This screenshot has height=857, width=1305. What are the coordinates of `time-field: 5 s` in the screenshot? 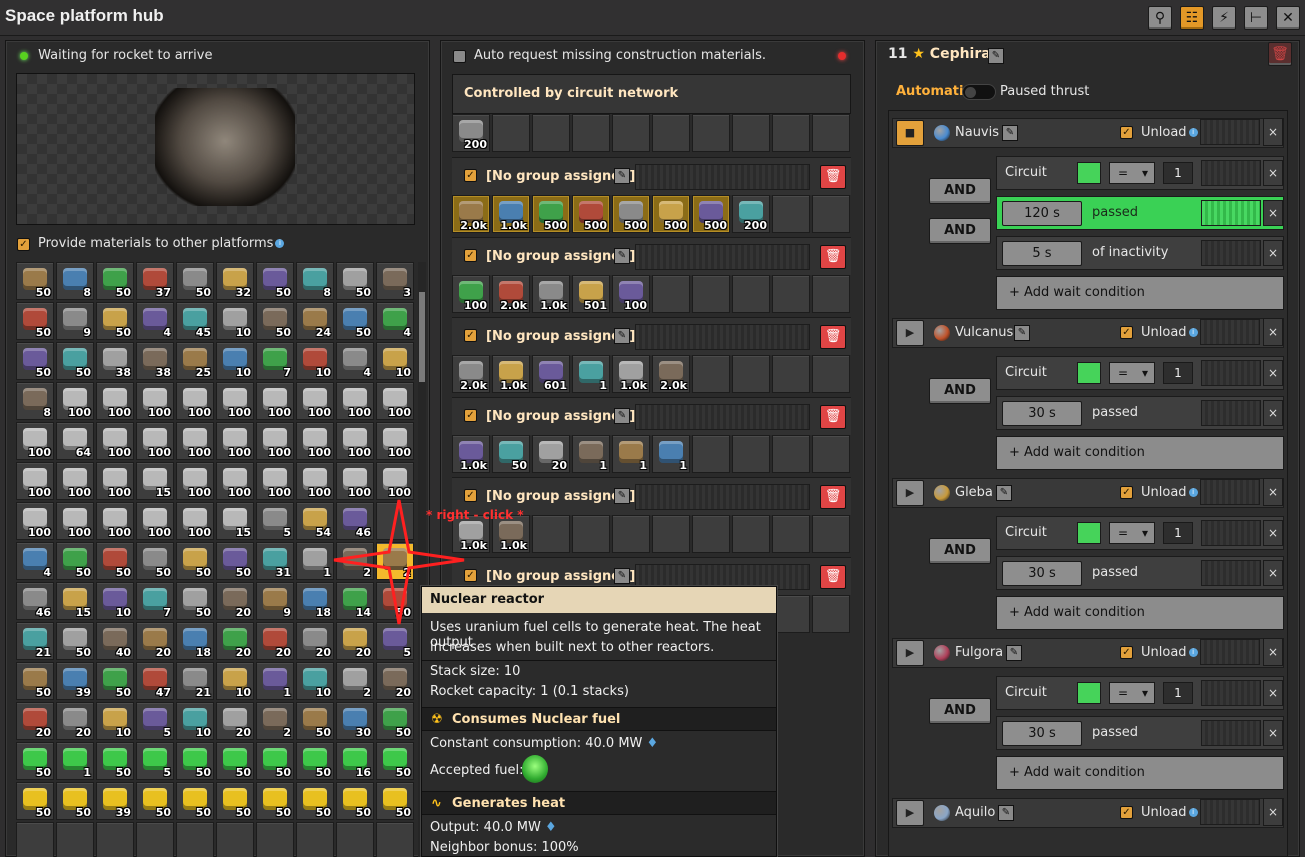 It's located at (1042, 253).